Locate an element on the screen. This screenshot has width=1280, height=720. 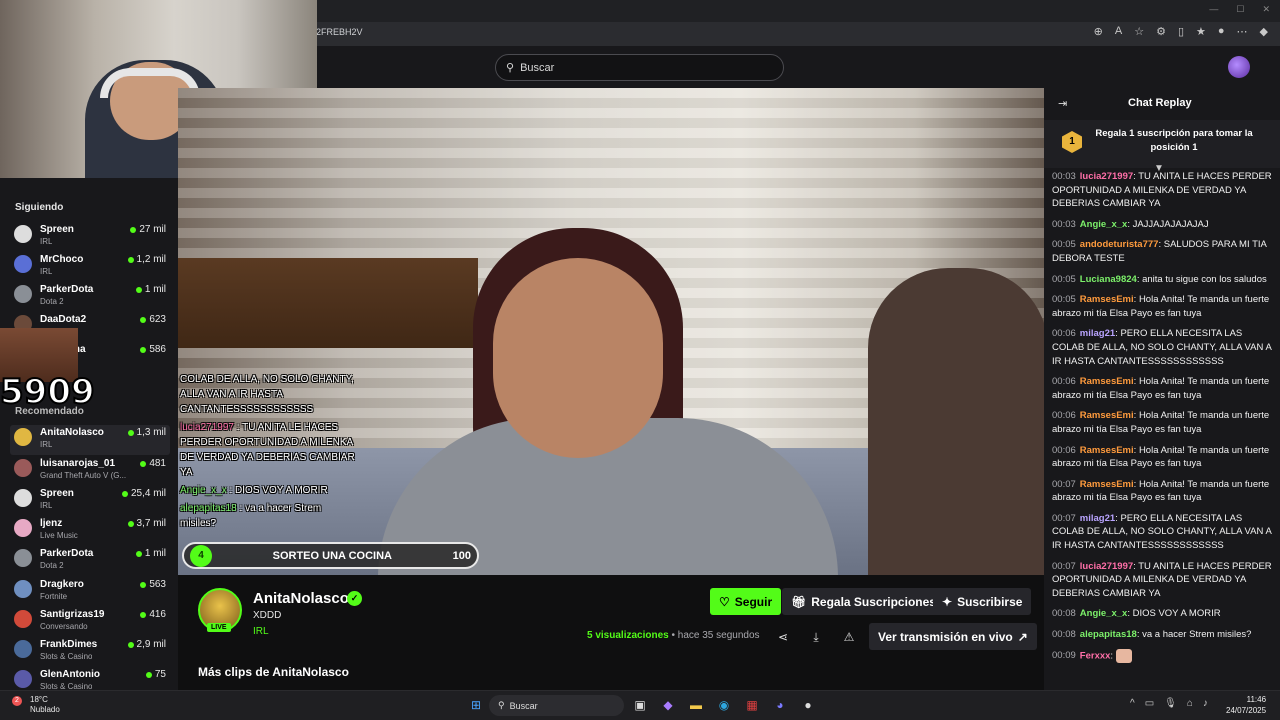
overlay-counter: 5909 is located at coordinates (48, 392).